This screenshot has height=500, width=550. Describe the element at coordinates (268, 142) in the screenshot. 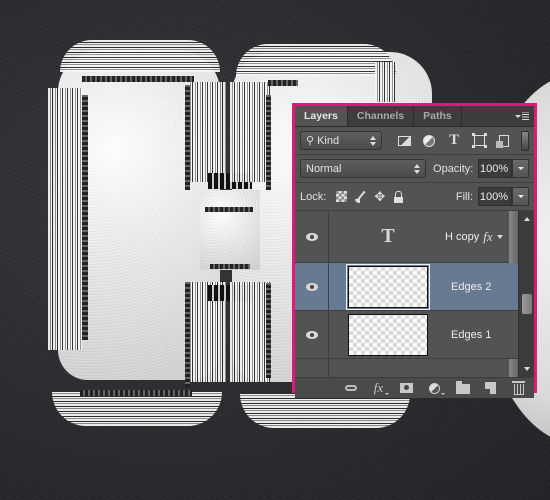

I see `stitch-edge-right-inner` at that location.